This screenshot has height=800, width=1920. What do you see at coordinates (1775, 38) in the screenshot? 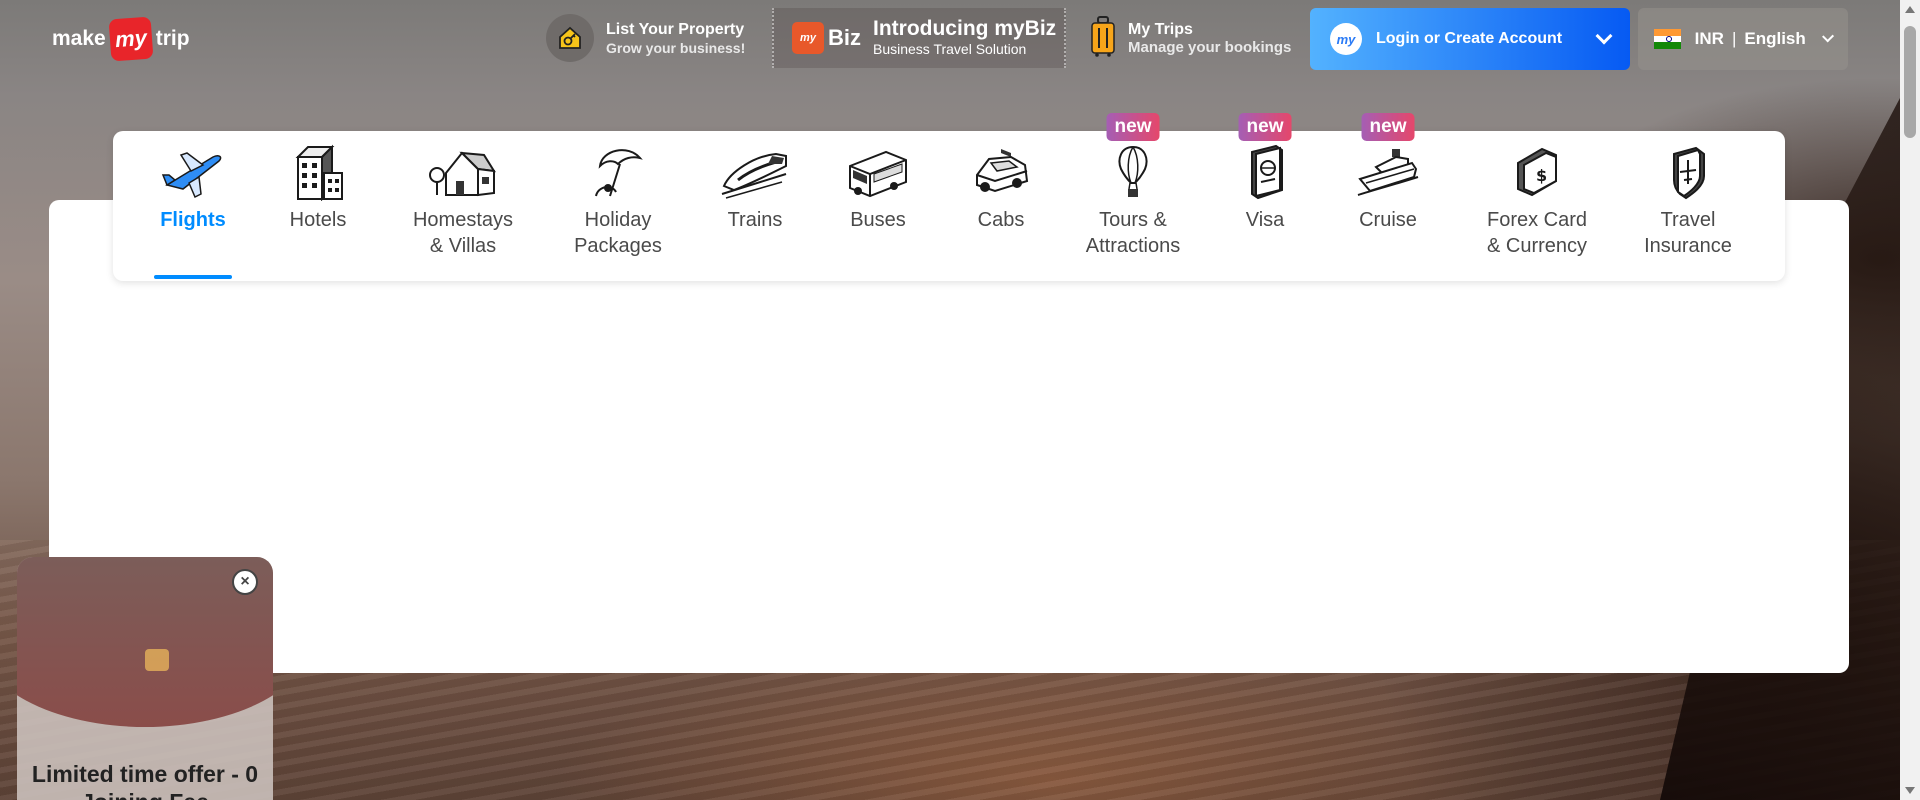
I see `language-value: English` at bounding box center [1775, 38].